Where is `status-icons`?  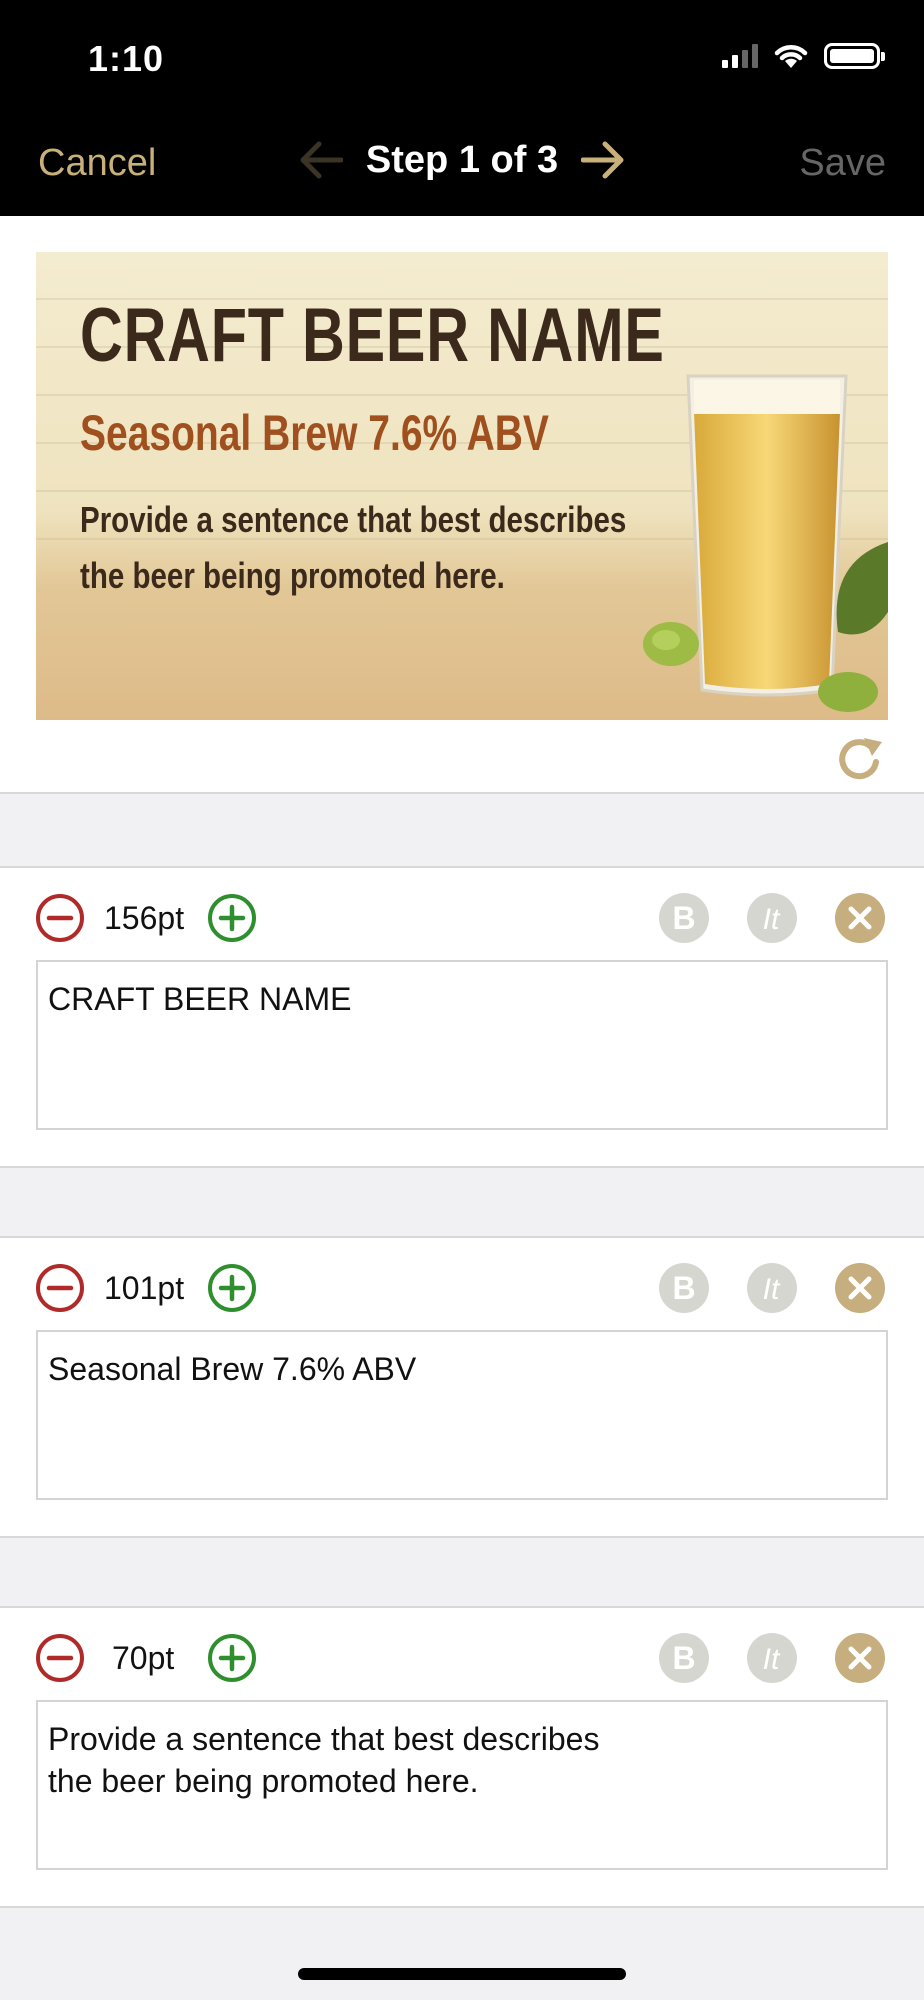
status-icons is located at coordinates (803, 56).